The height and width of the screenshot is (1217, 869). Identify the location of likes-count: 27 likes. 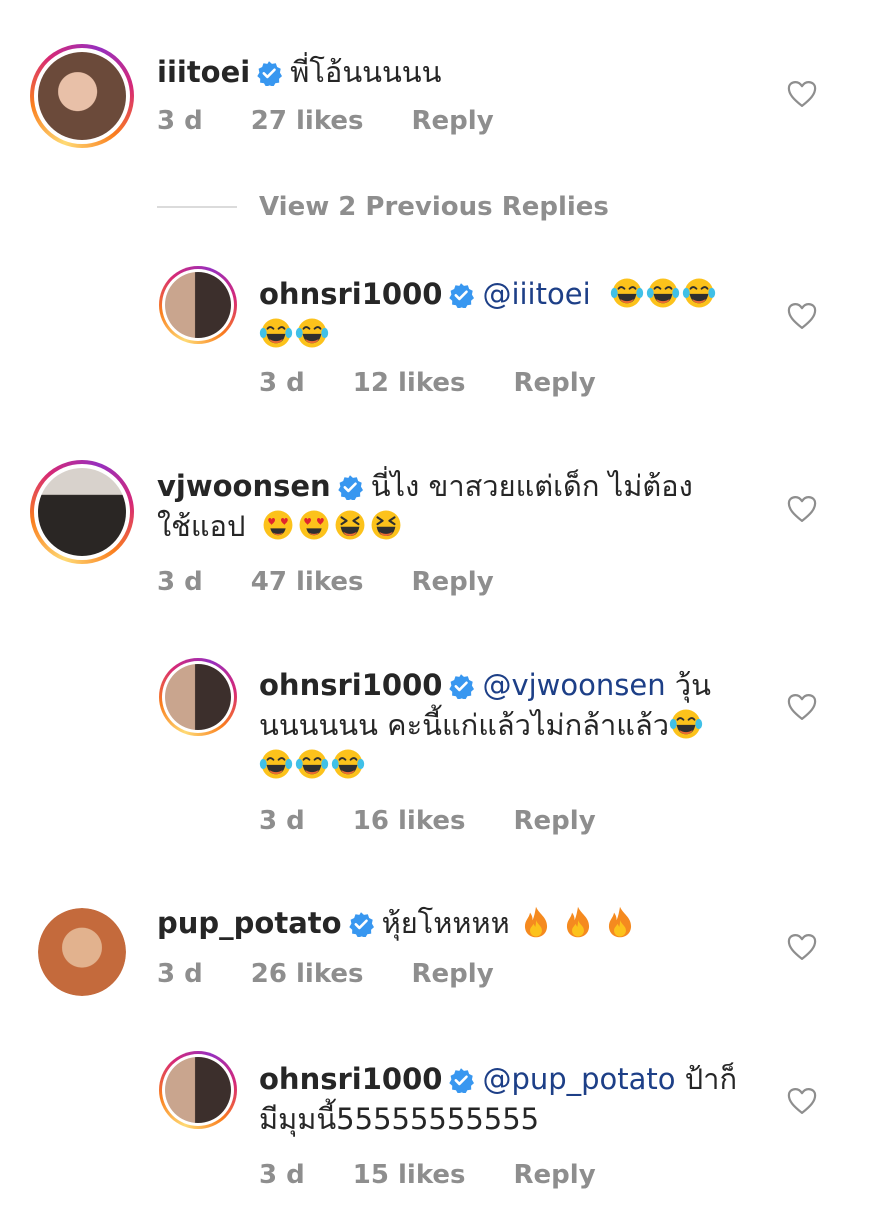
(307, 121).